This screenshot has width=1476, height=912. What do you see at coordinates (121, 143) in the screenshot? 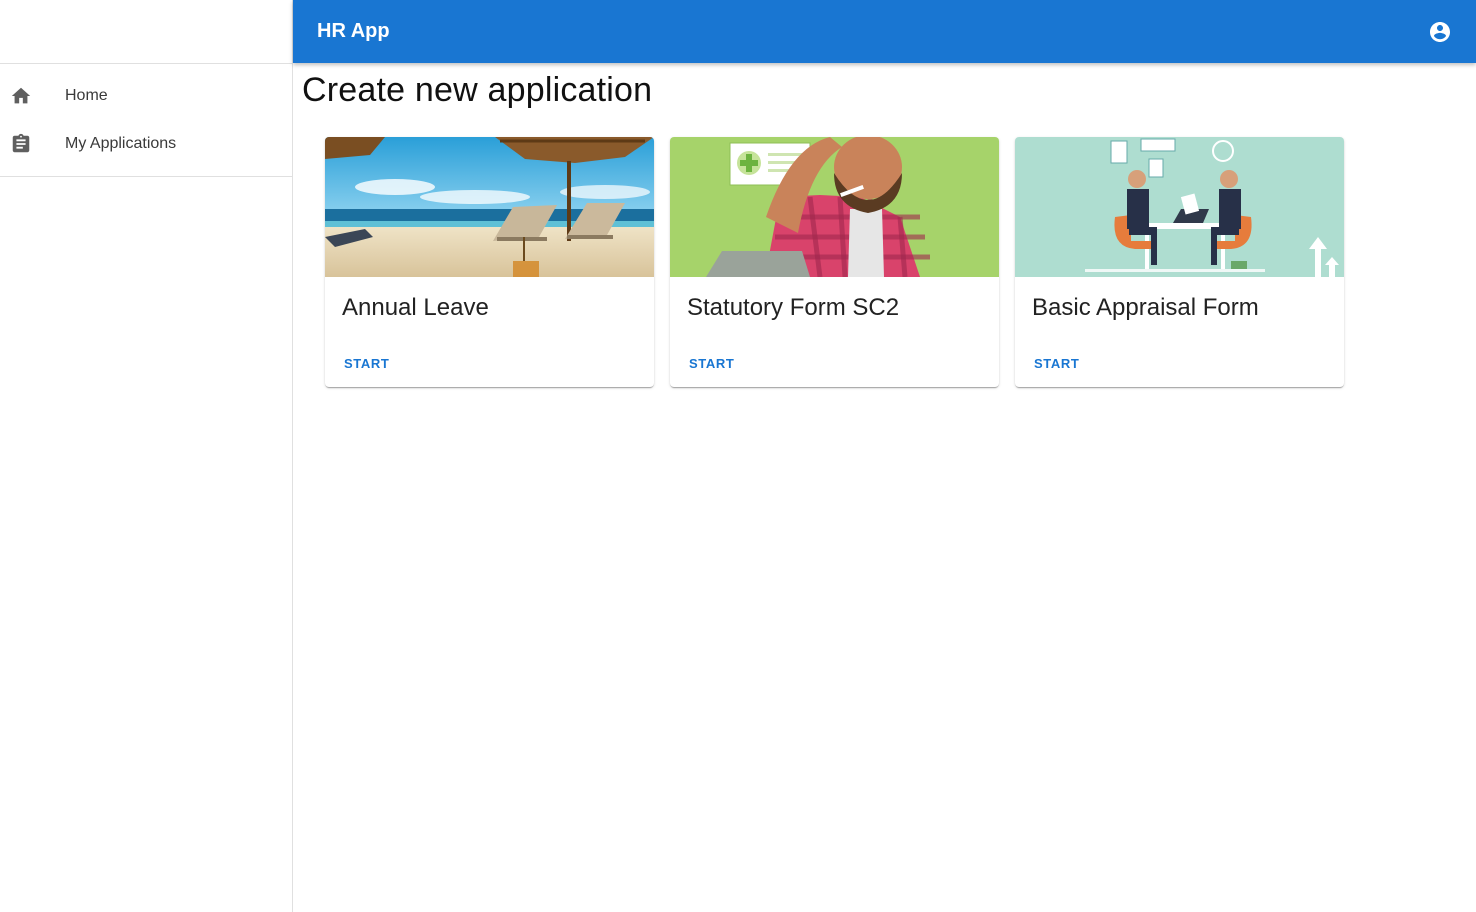
I see `sidebar-item-label: My Applications` at bounding box center [121, 143].